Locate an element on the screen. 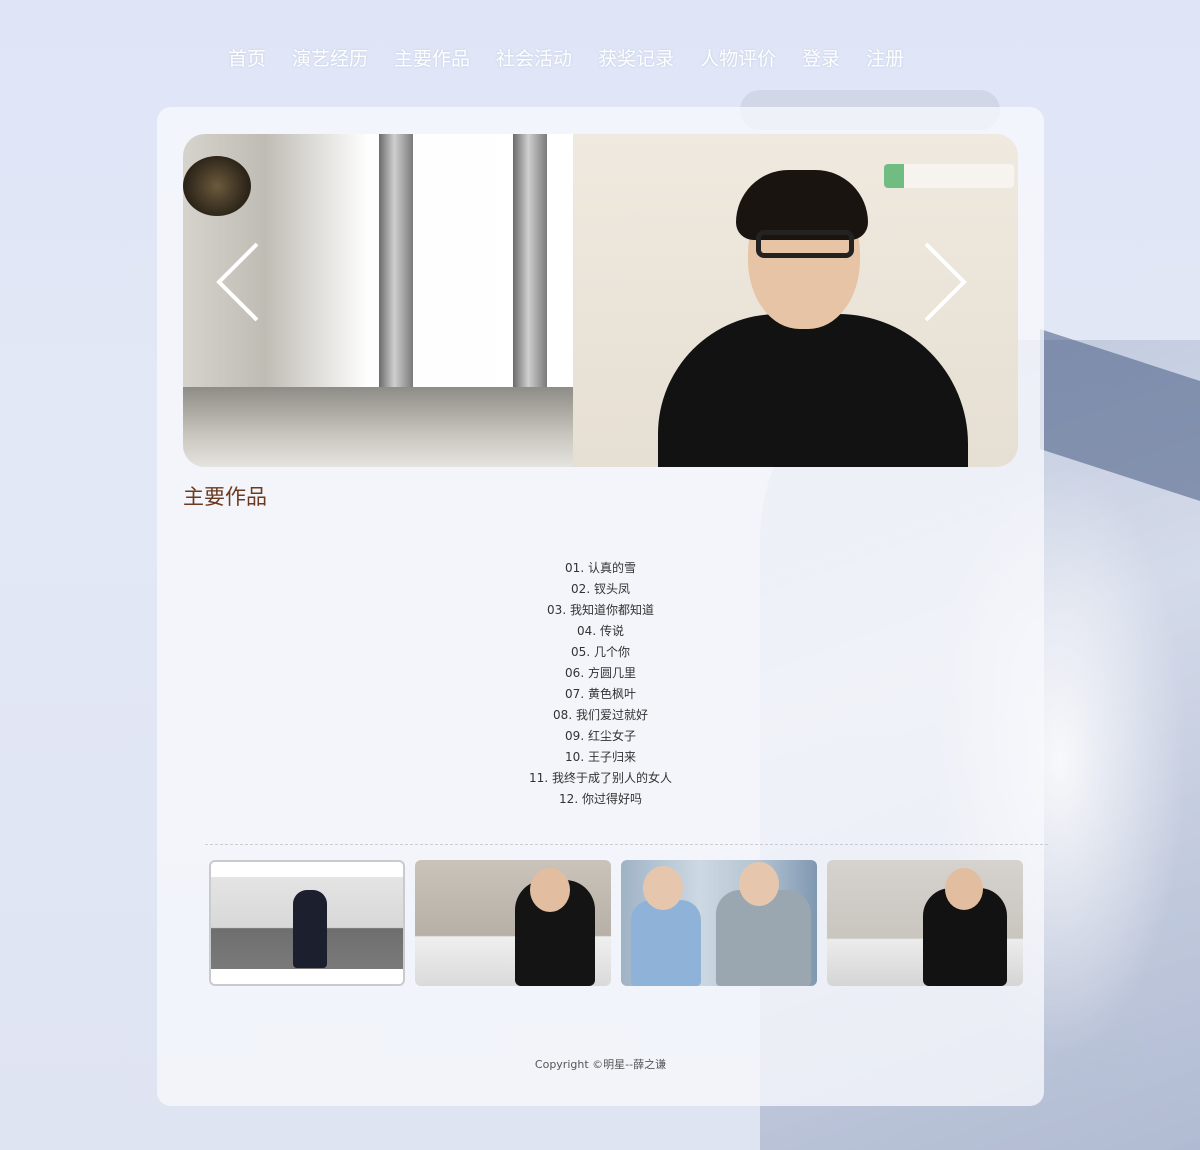  carousel-prev-button is located at coordinates (238, 282).